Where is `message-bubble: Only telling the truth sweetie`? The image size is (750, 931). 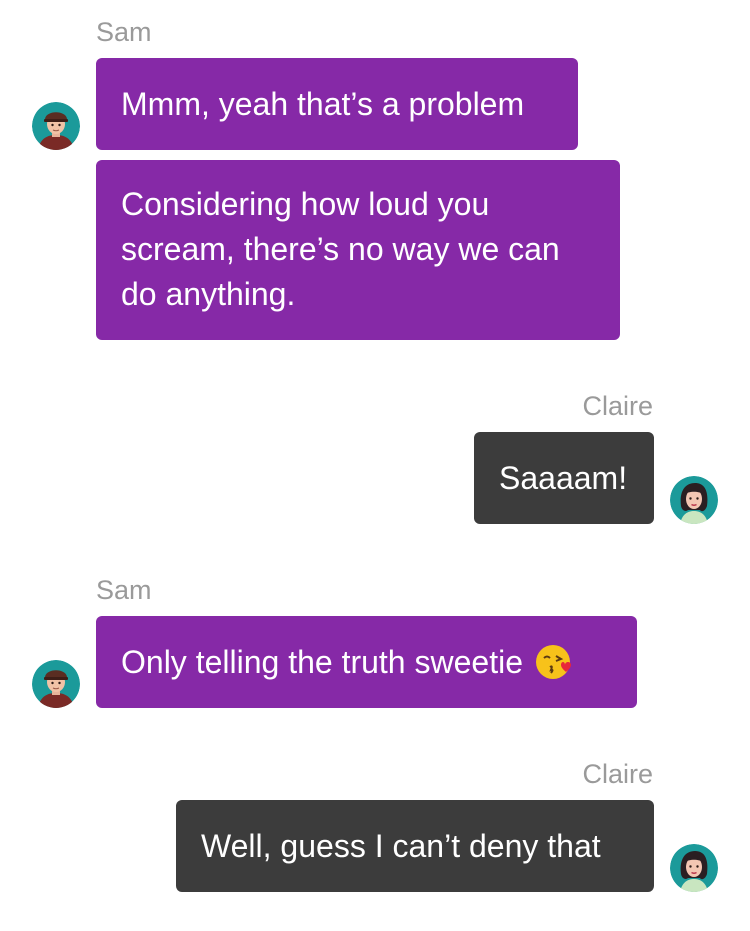
message-bubble: Only telling the truth sweetie is located at coordinates (366, 662).